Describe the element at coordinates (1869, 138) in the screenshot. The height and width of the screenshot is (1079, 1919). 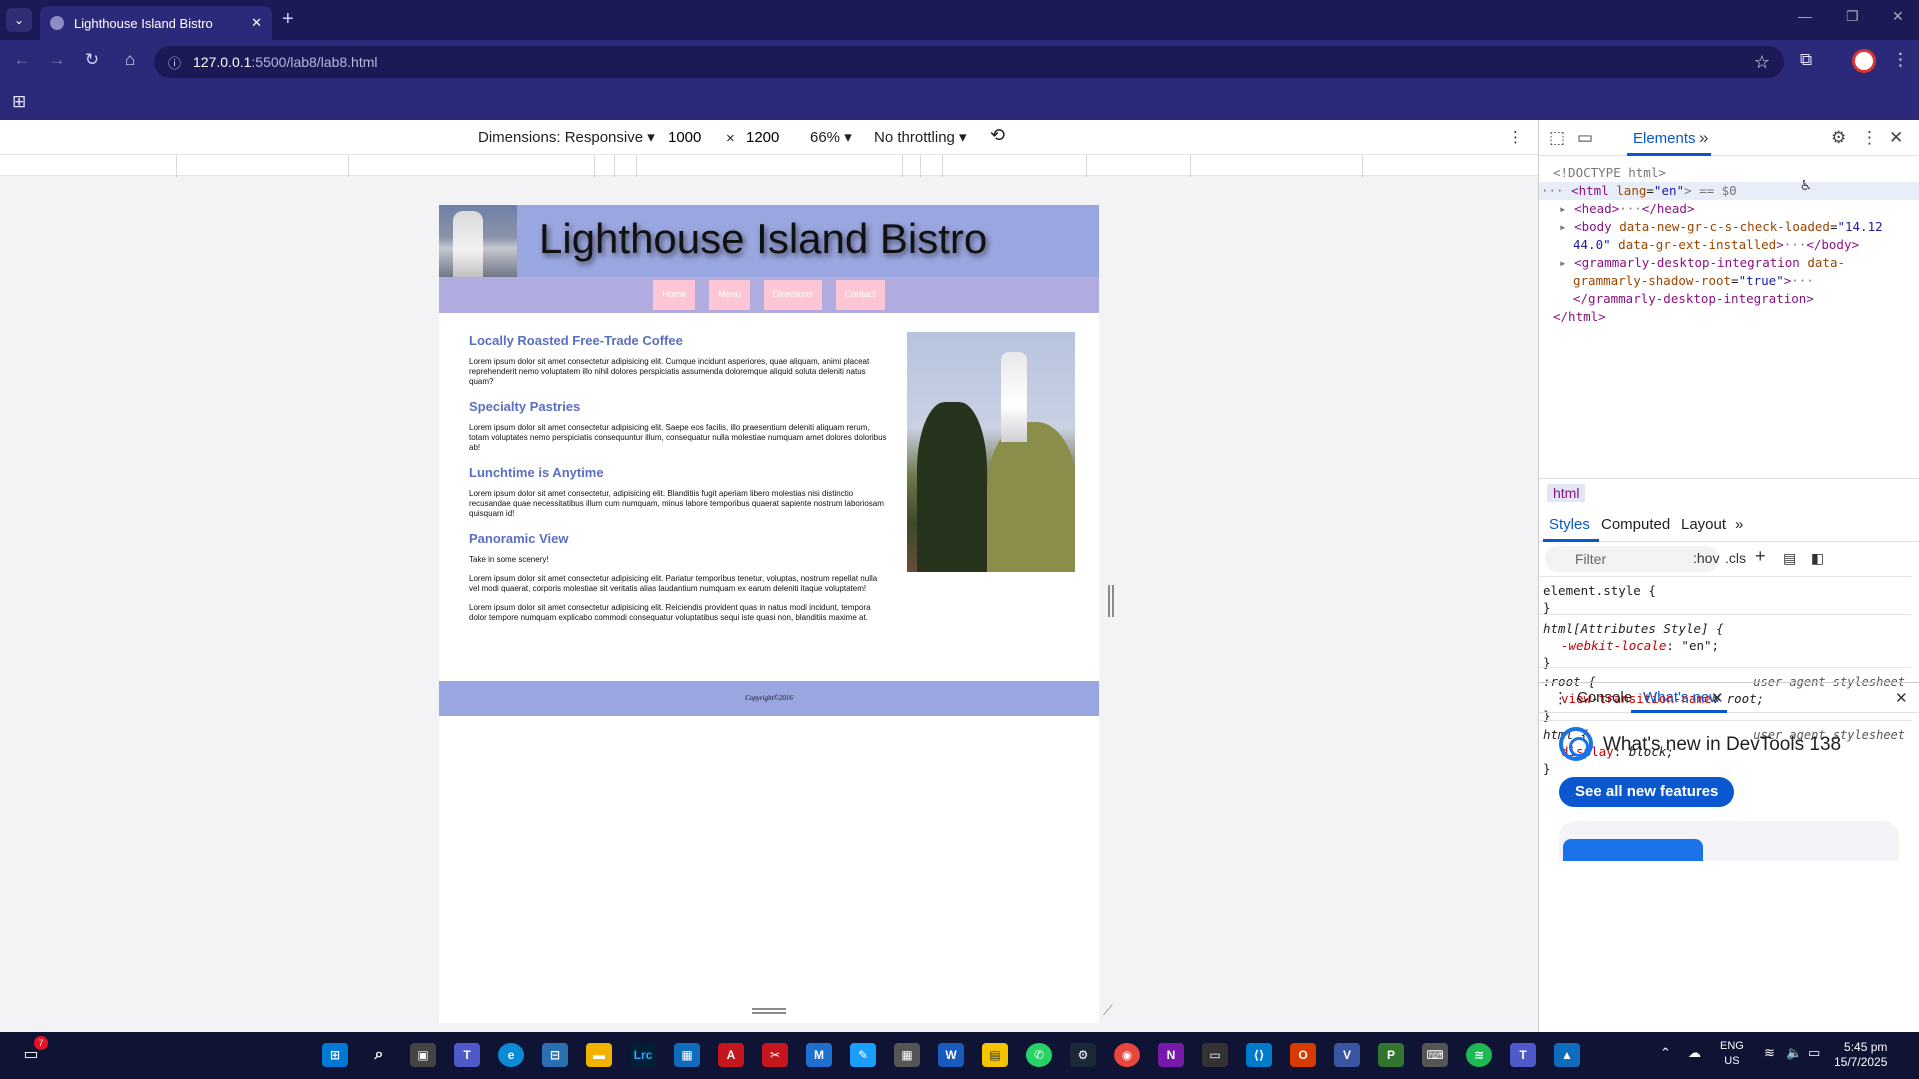
I see `devtools-more-icon: ⋮` at that location.